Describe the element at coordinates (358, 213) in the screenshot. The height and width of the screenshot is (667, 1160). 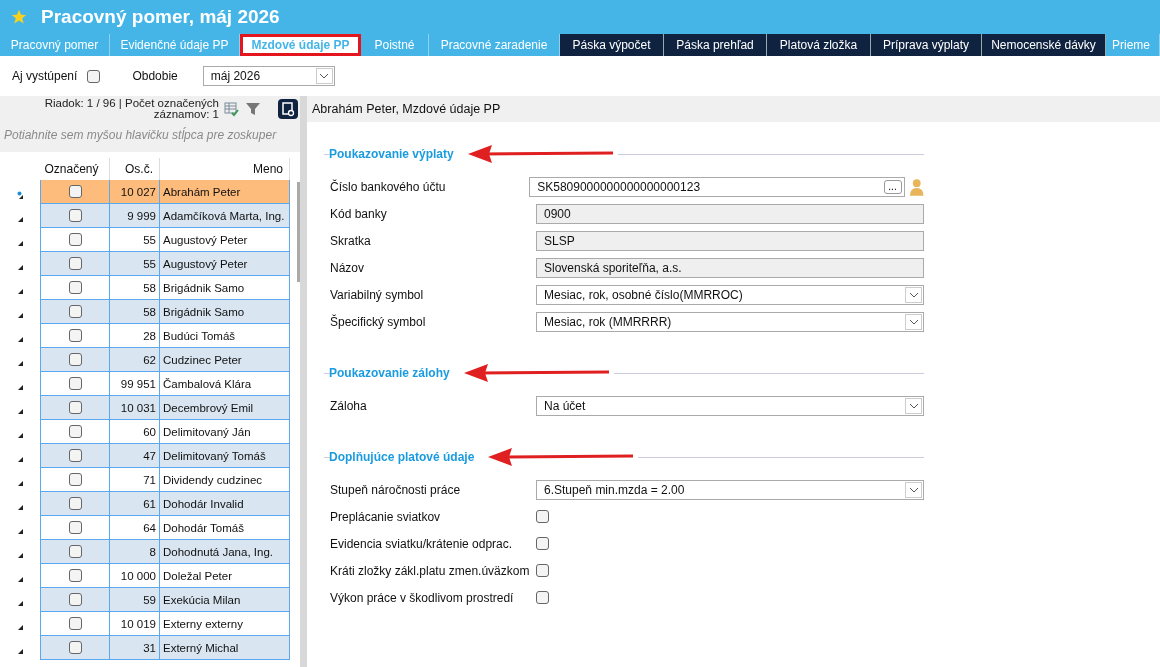
I see `field-label: Kód banky` at that location.